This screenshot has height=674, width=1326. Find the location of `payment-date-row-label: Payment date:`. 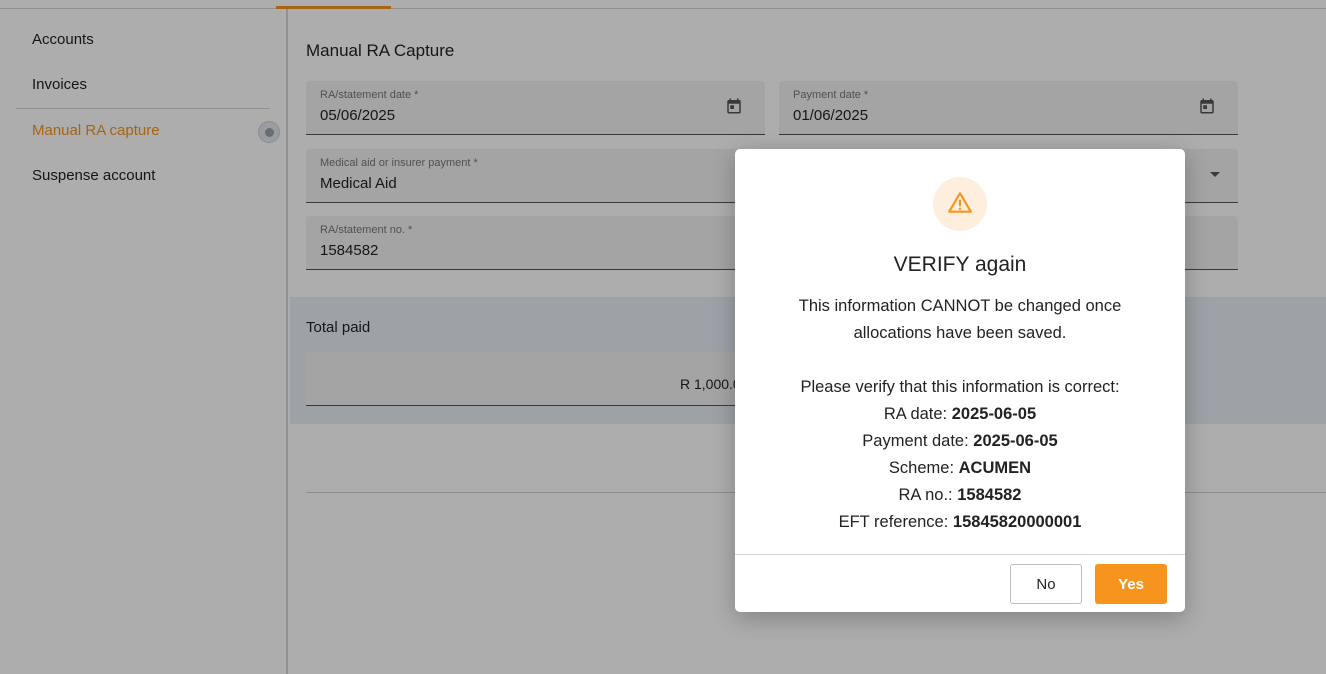

payment-date-row-label: Payment date: is located at coordinates (915, 441).